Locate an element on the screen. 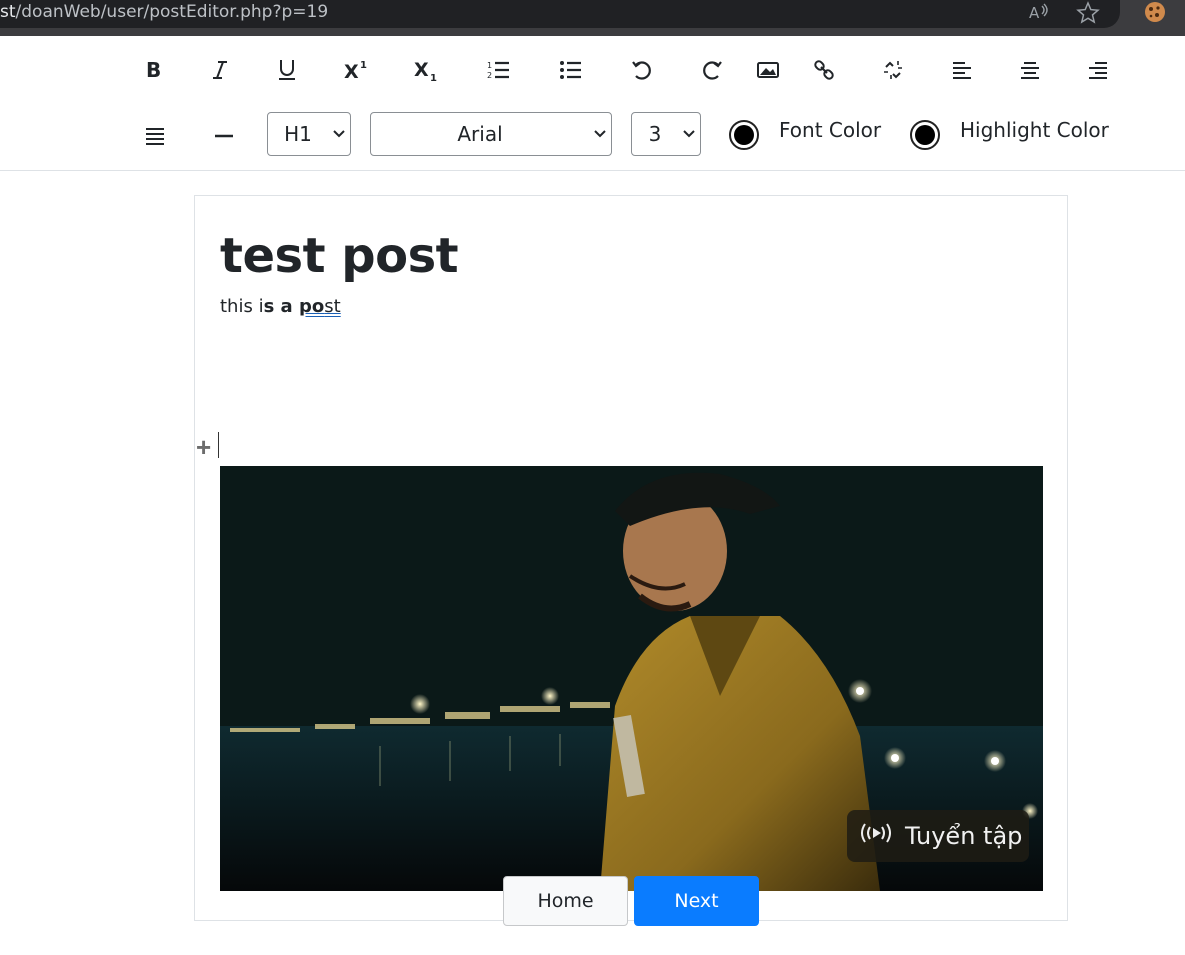  highlight-color-label: Highlight Color is located at coordinates (1034, 130).